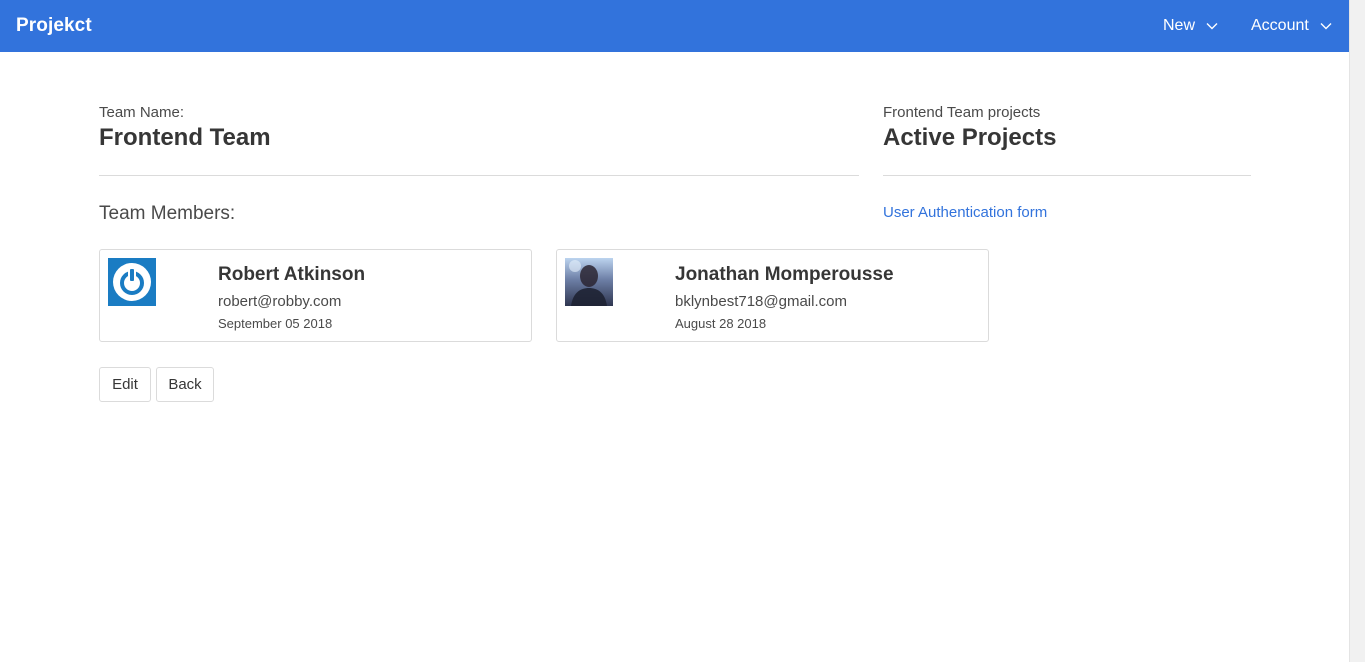 This screenshot has height=662, width=1365. What do you see at coordinates (167, 213) in the screenshot?
I see `team-members-heading: Team Members:` at bounding box center [167, 213].